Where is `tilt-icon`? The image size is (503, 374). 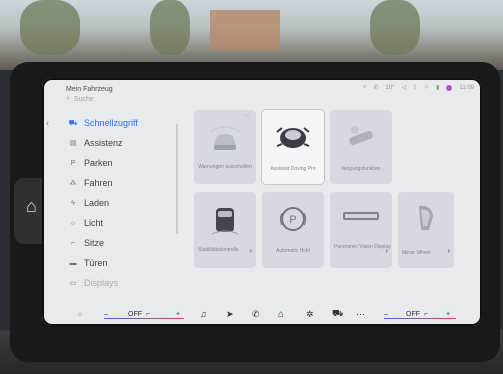
tilt-icon is located at coordinates (361, 137).